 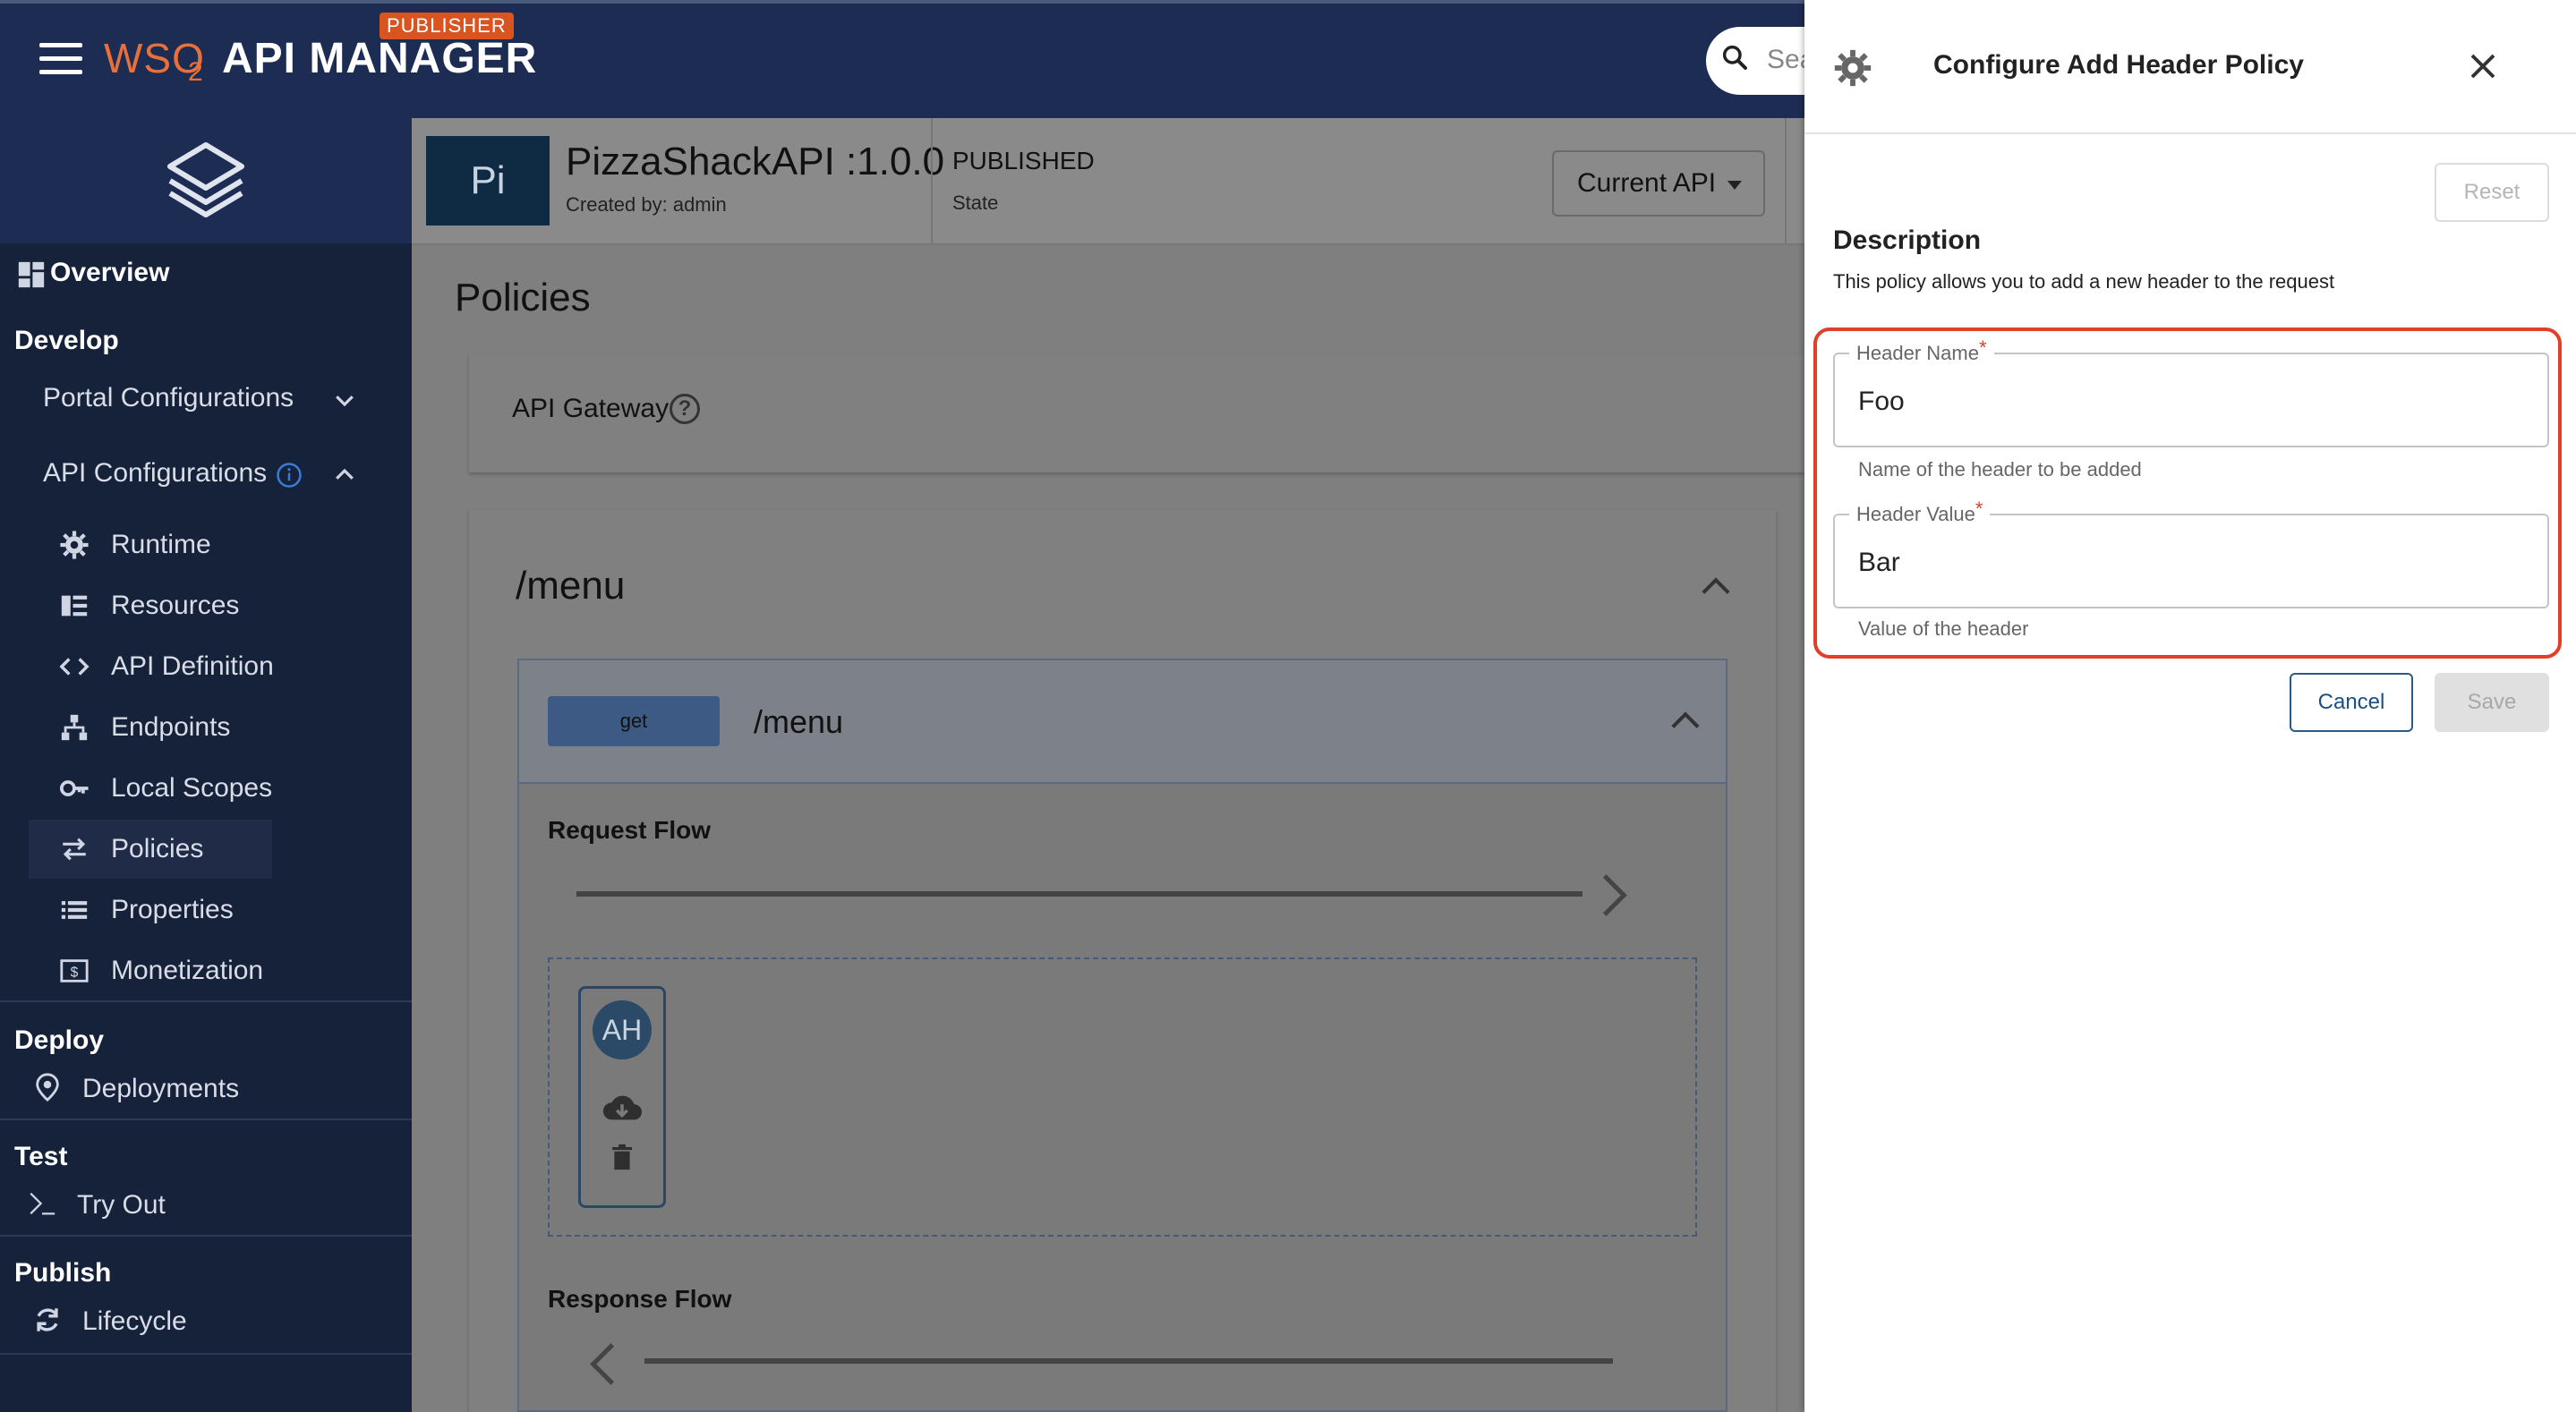 I want to click on request-flow-label: Request Flow, so click(x=630, y=830).